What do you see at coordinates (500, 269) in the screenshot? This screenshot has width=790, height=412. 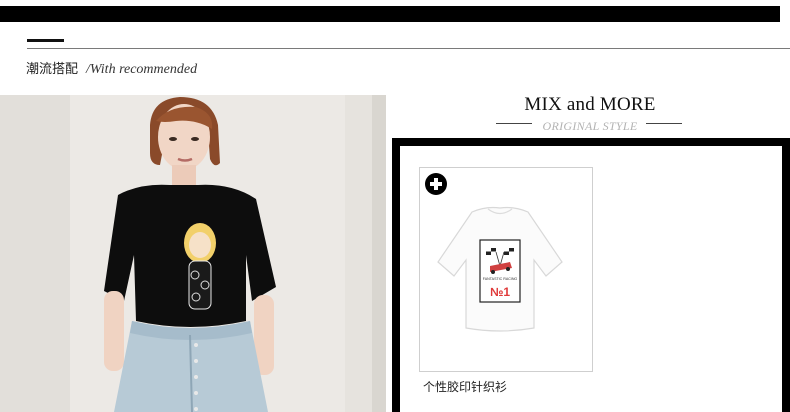 I see `white-tshirt-illustration: FANTASTIC RACING №1` at bounding box center [500, 269].